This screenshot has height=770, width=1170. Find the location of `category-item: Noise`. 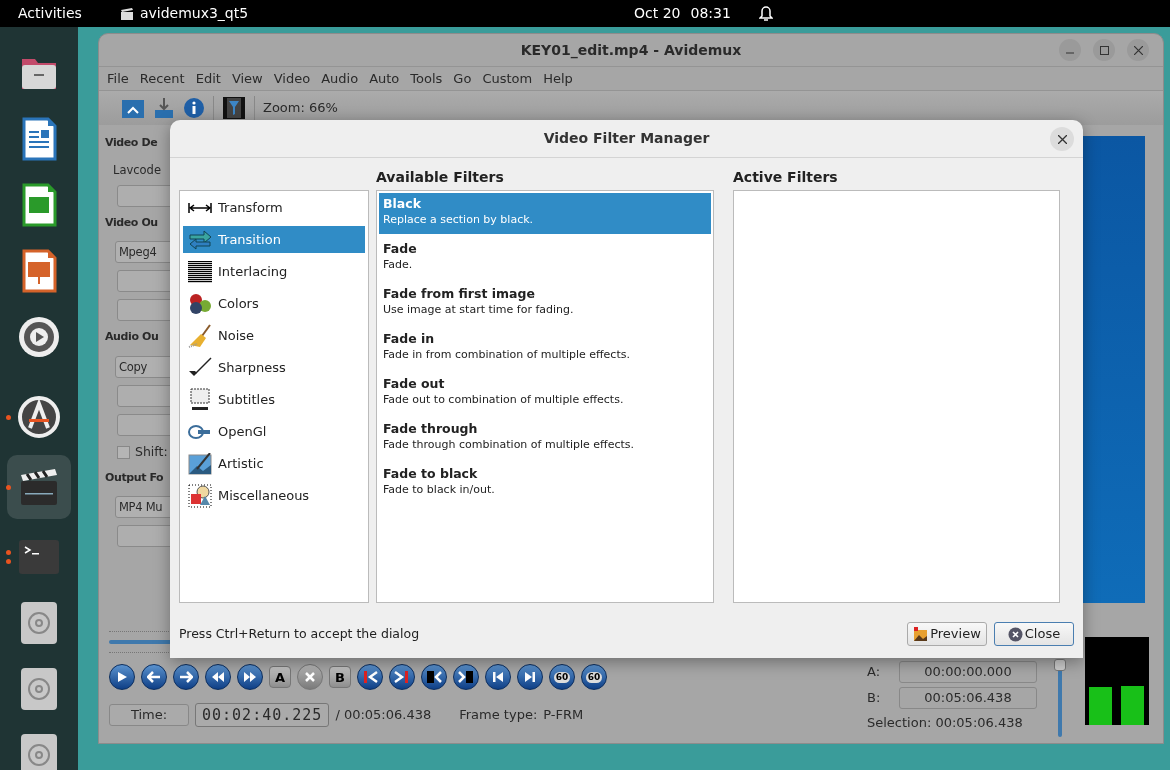

category-item: Noise is located at coordinates (274, 335).